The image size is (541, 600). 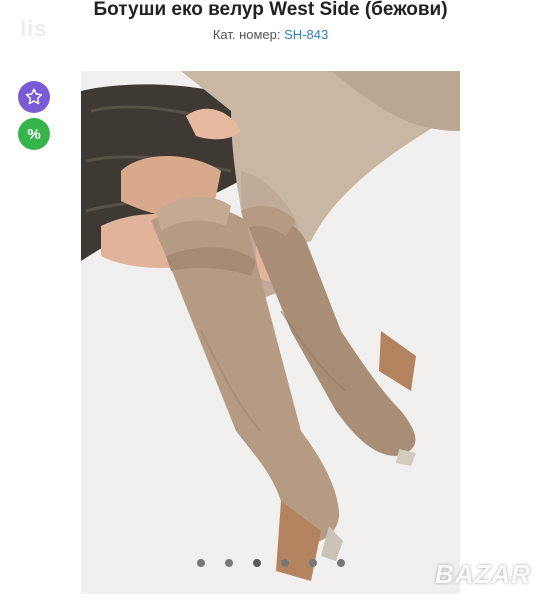 I want to click on gallery-dot-active, so click(x=256, y=563).